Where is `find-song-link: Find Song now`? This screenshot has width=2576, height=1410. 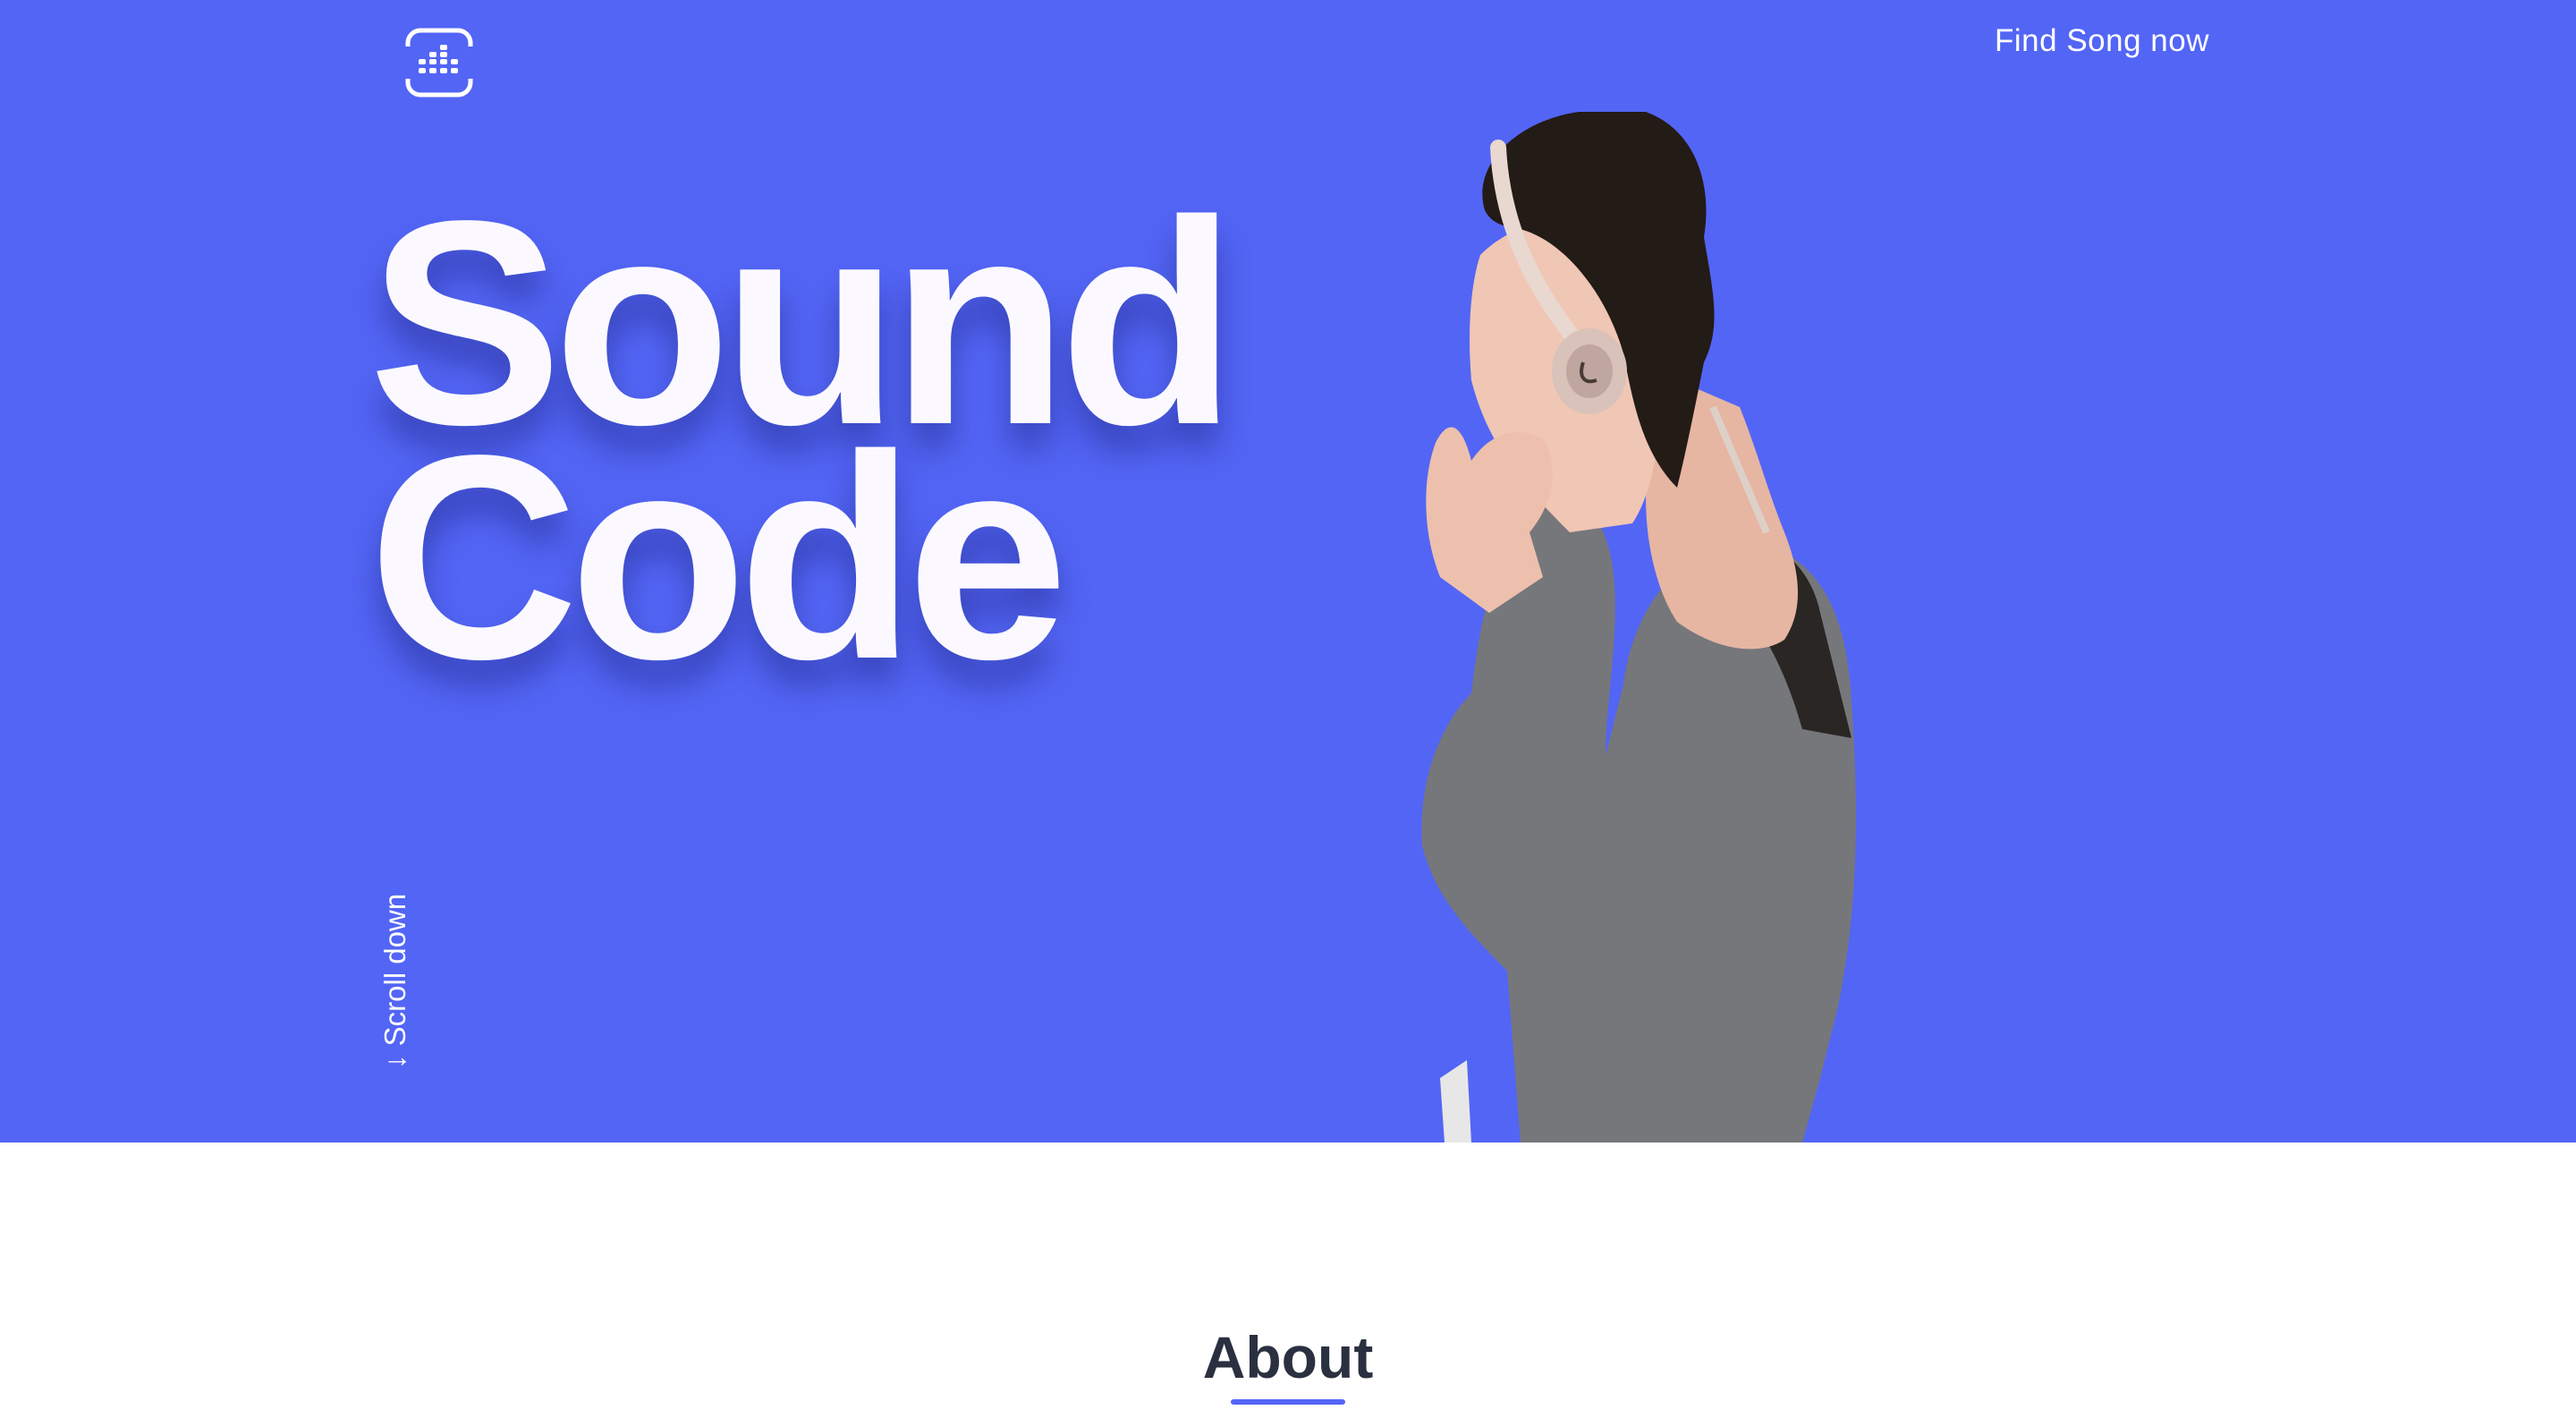
find-song-link: Find Song now is located at coordinates (2093, 42).